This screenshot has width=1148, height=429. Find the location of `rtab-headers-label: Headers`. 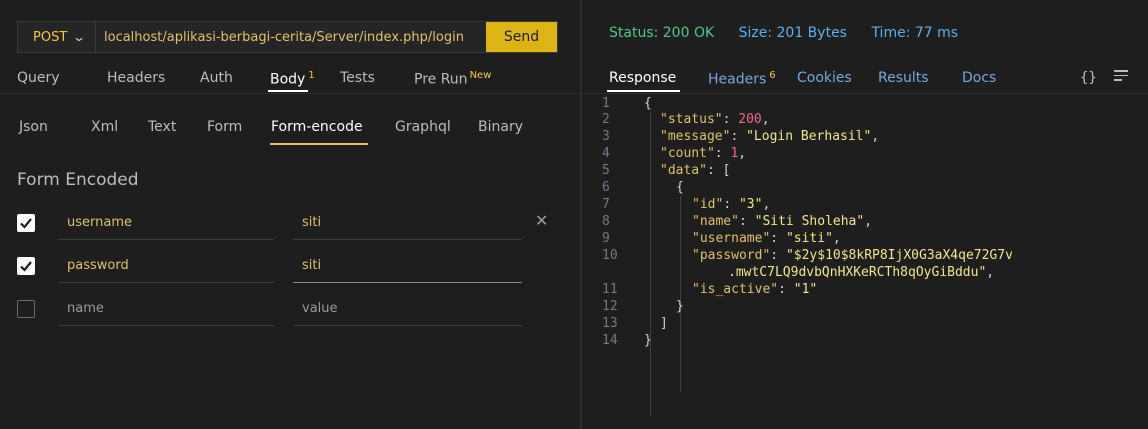

rtab-headers-label: Headers is located at coordinates (737, 79).